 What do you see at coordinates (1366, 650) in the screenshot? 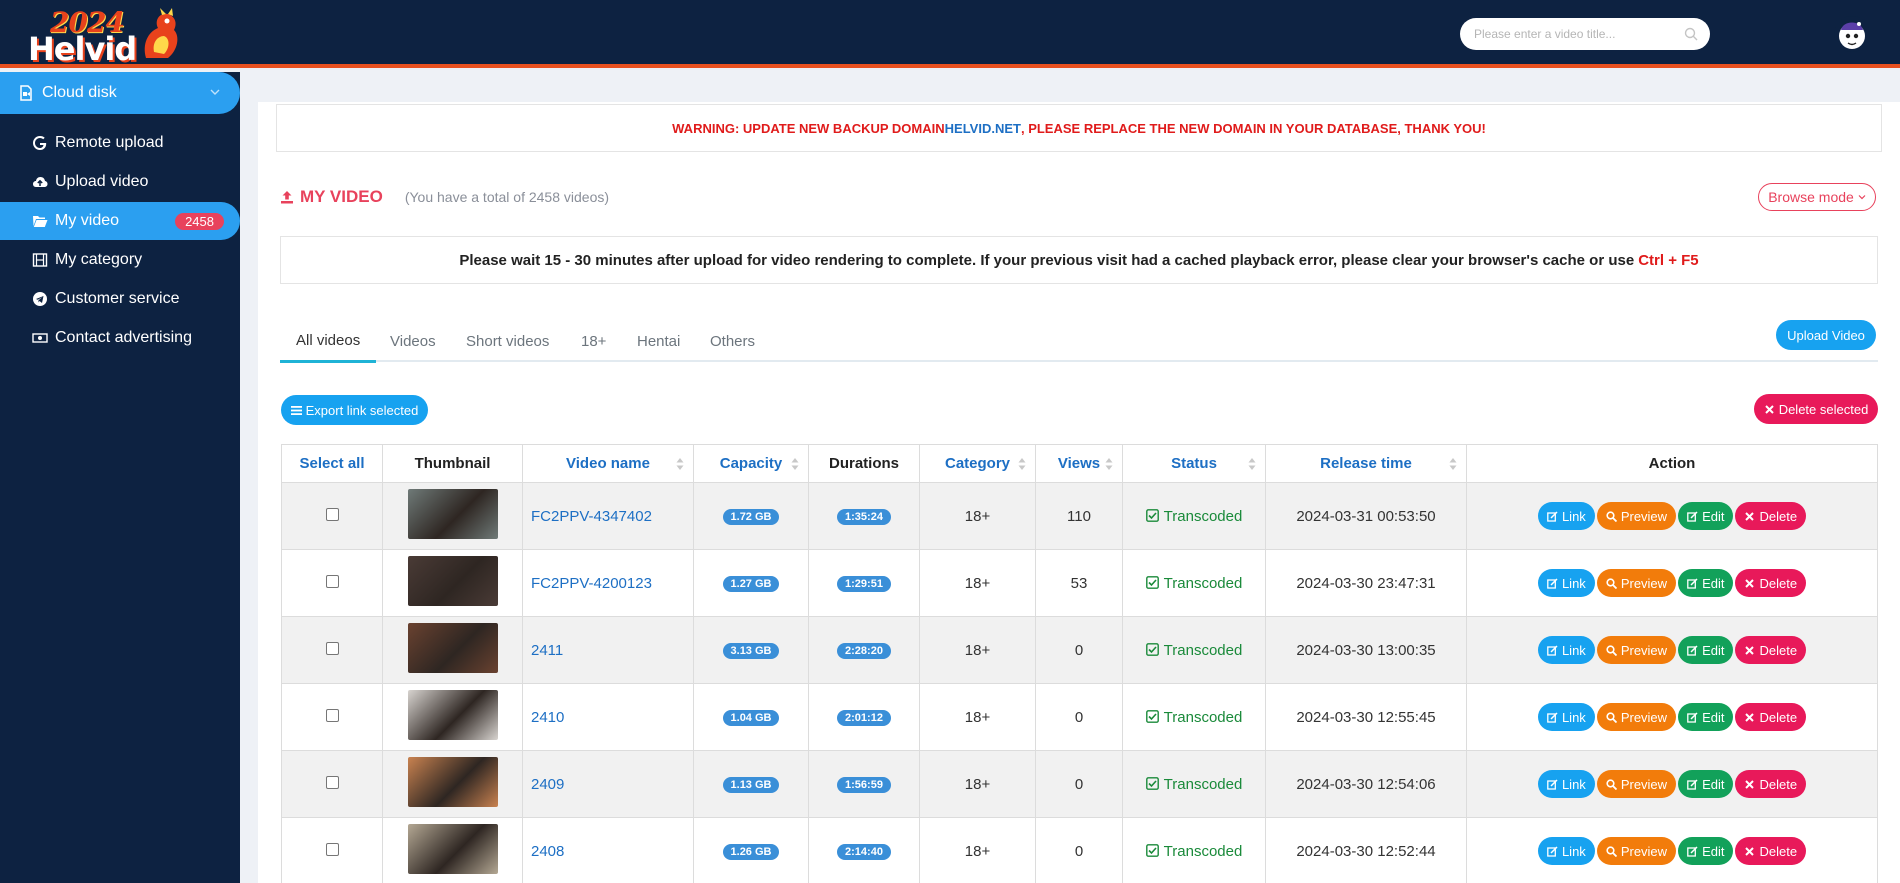
I see `release-time-cell: 2024-03-30 13:00:35` at bounding box center [1366, 650].